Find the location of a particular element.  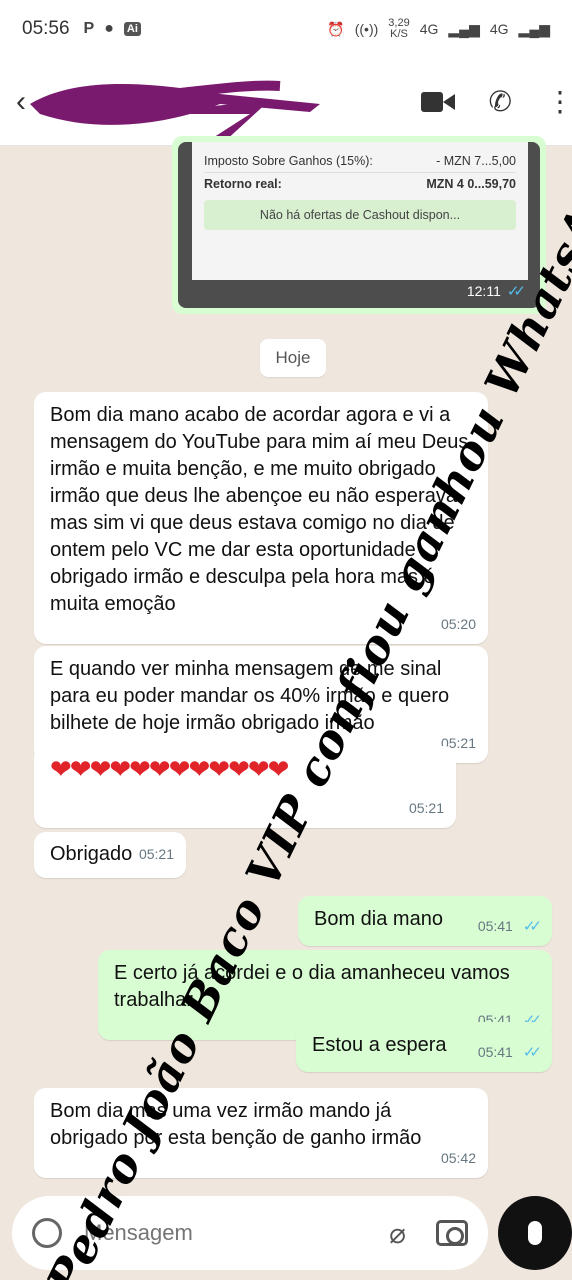

receipt-row: Retorno real: MZN 4 0...59,70 is located at coordinates (360, 183).